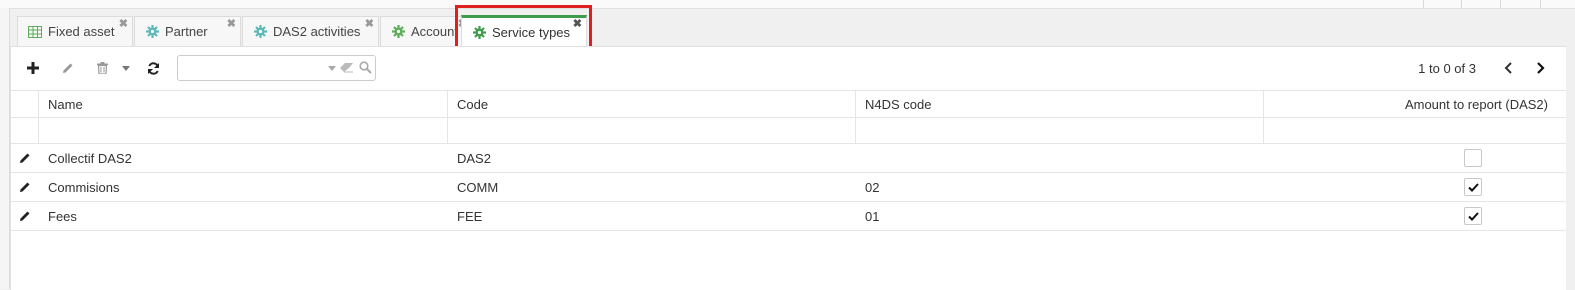 The width and height of the screenshot is (1575, 290). Describe the element at coordinates (1447, 68) in the screenshot. I see `pagination-info: 1 to 0 of 3` at that location.